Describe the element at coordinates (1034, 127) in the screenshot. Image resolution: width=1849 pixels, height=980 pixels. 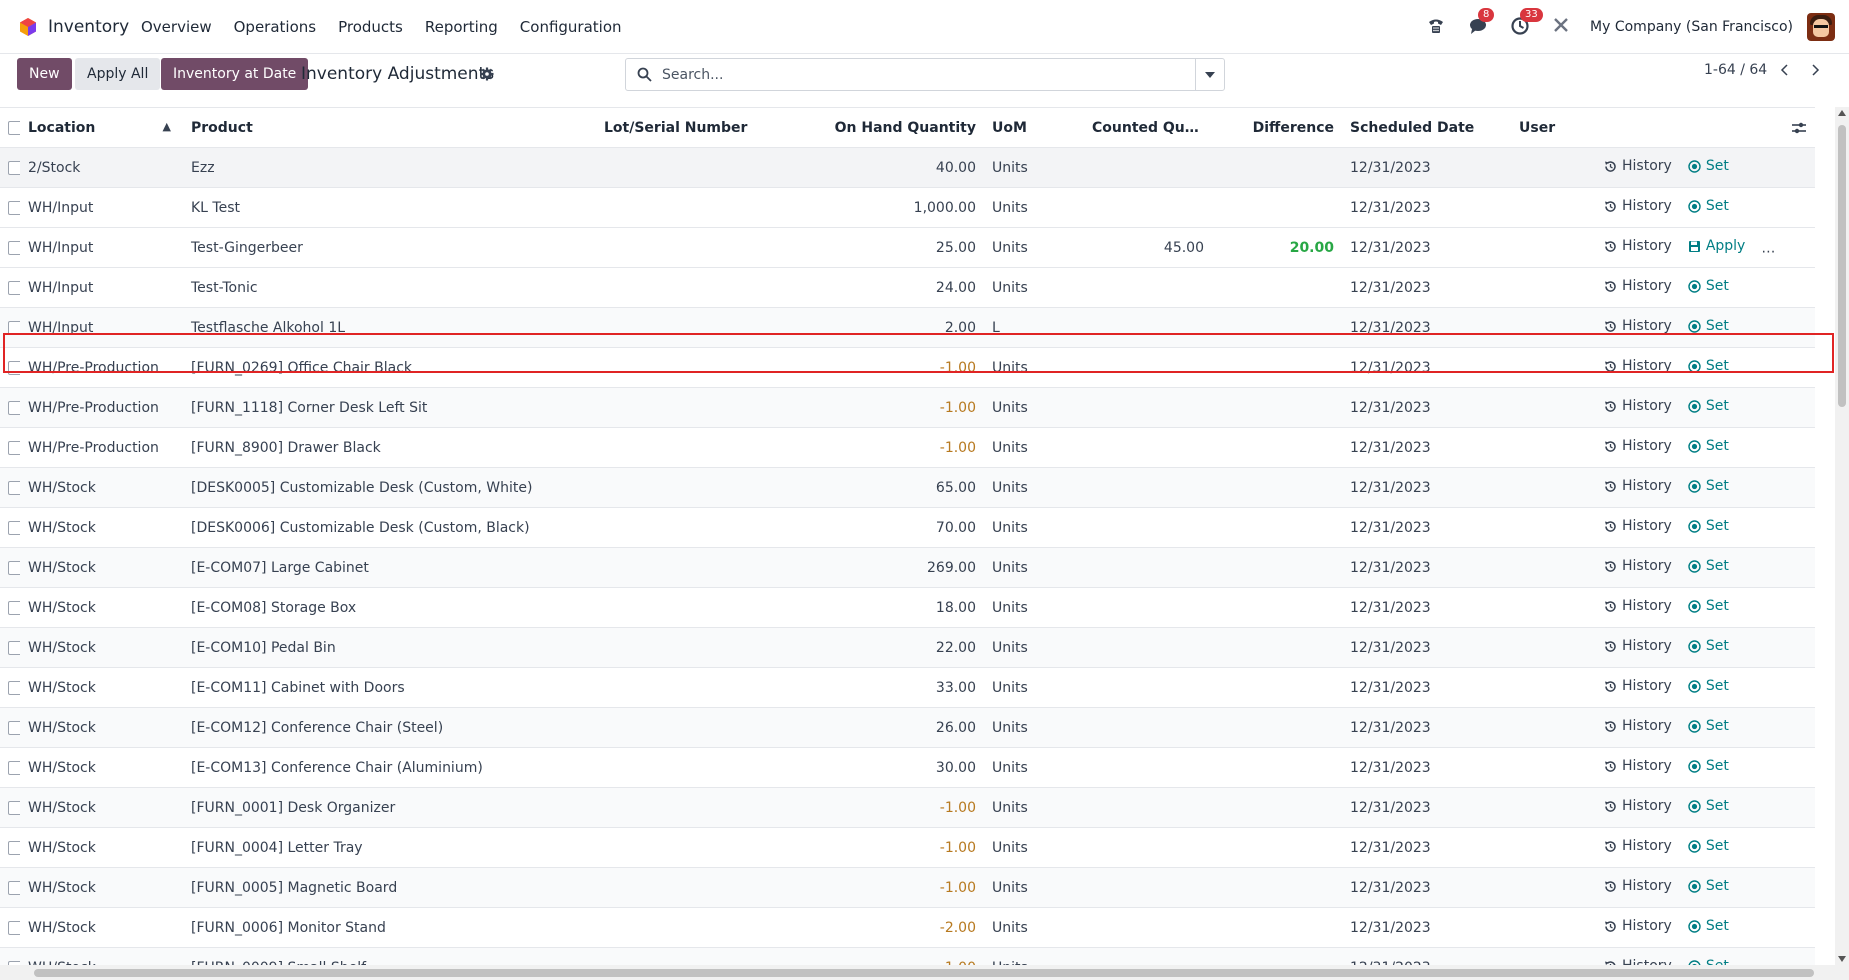
I see `column-uom: UoM` at that location.